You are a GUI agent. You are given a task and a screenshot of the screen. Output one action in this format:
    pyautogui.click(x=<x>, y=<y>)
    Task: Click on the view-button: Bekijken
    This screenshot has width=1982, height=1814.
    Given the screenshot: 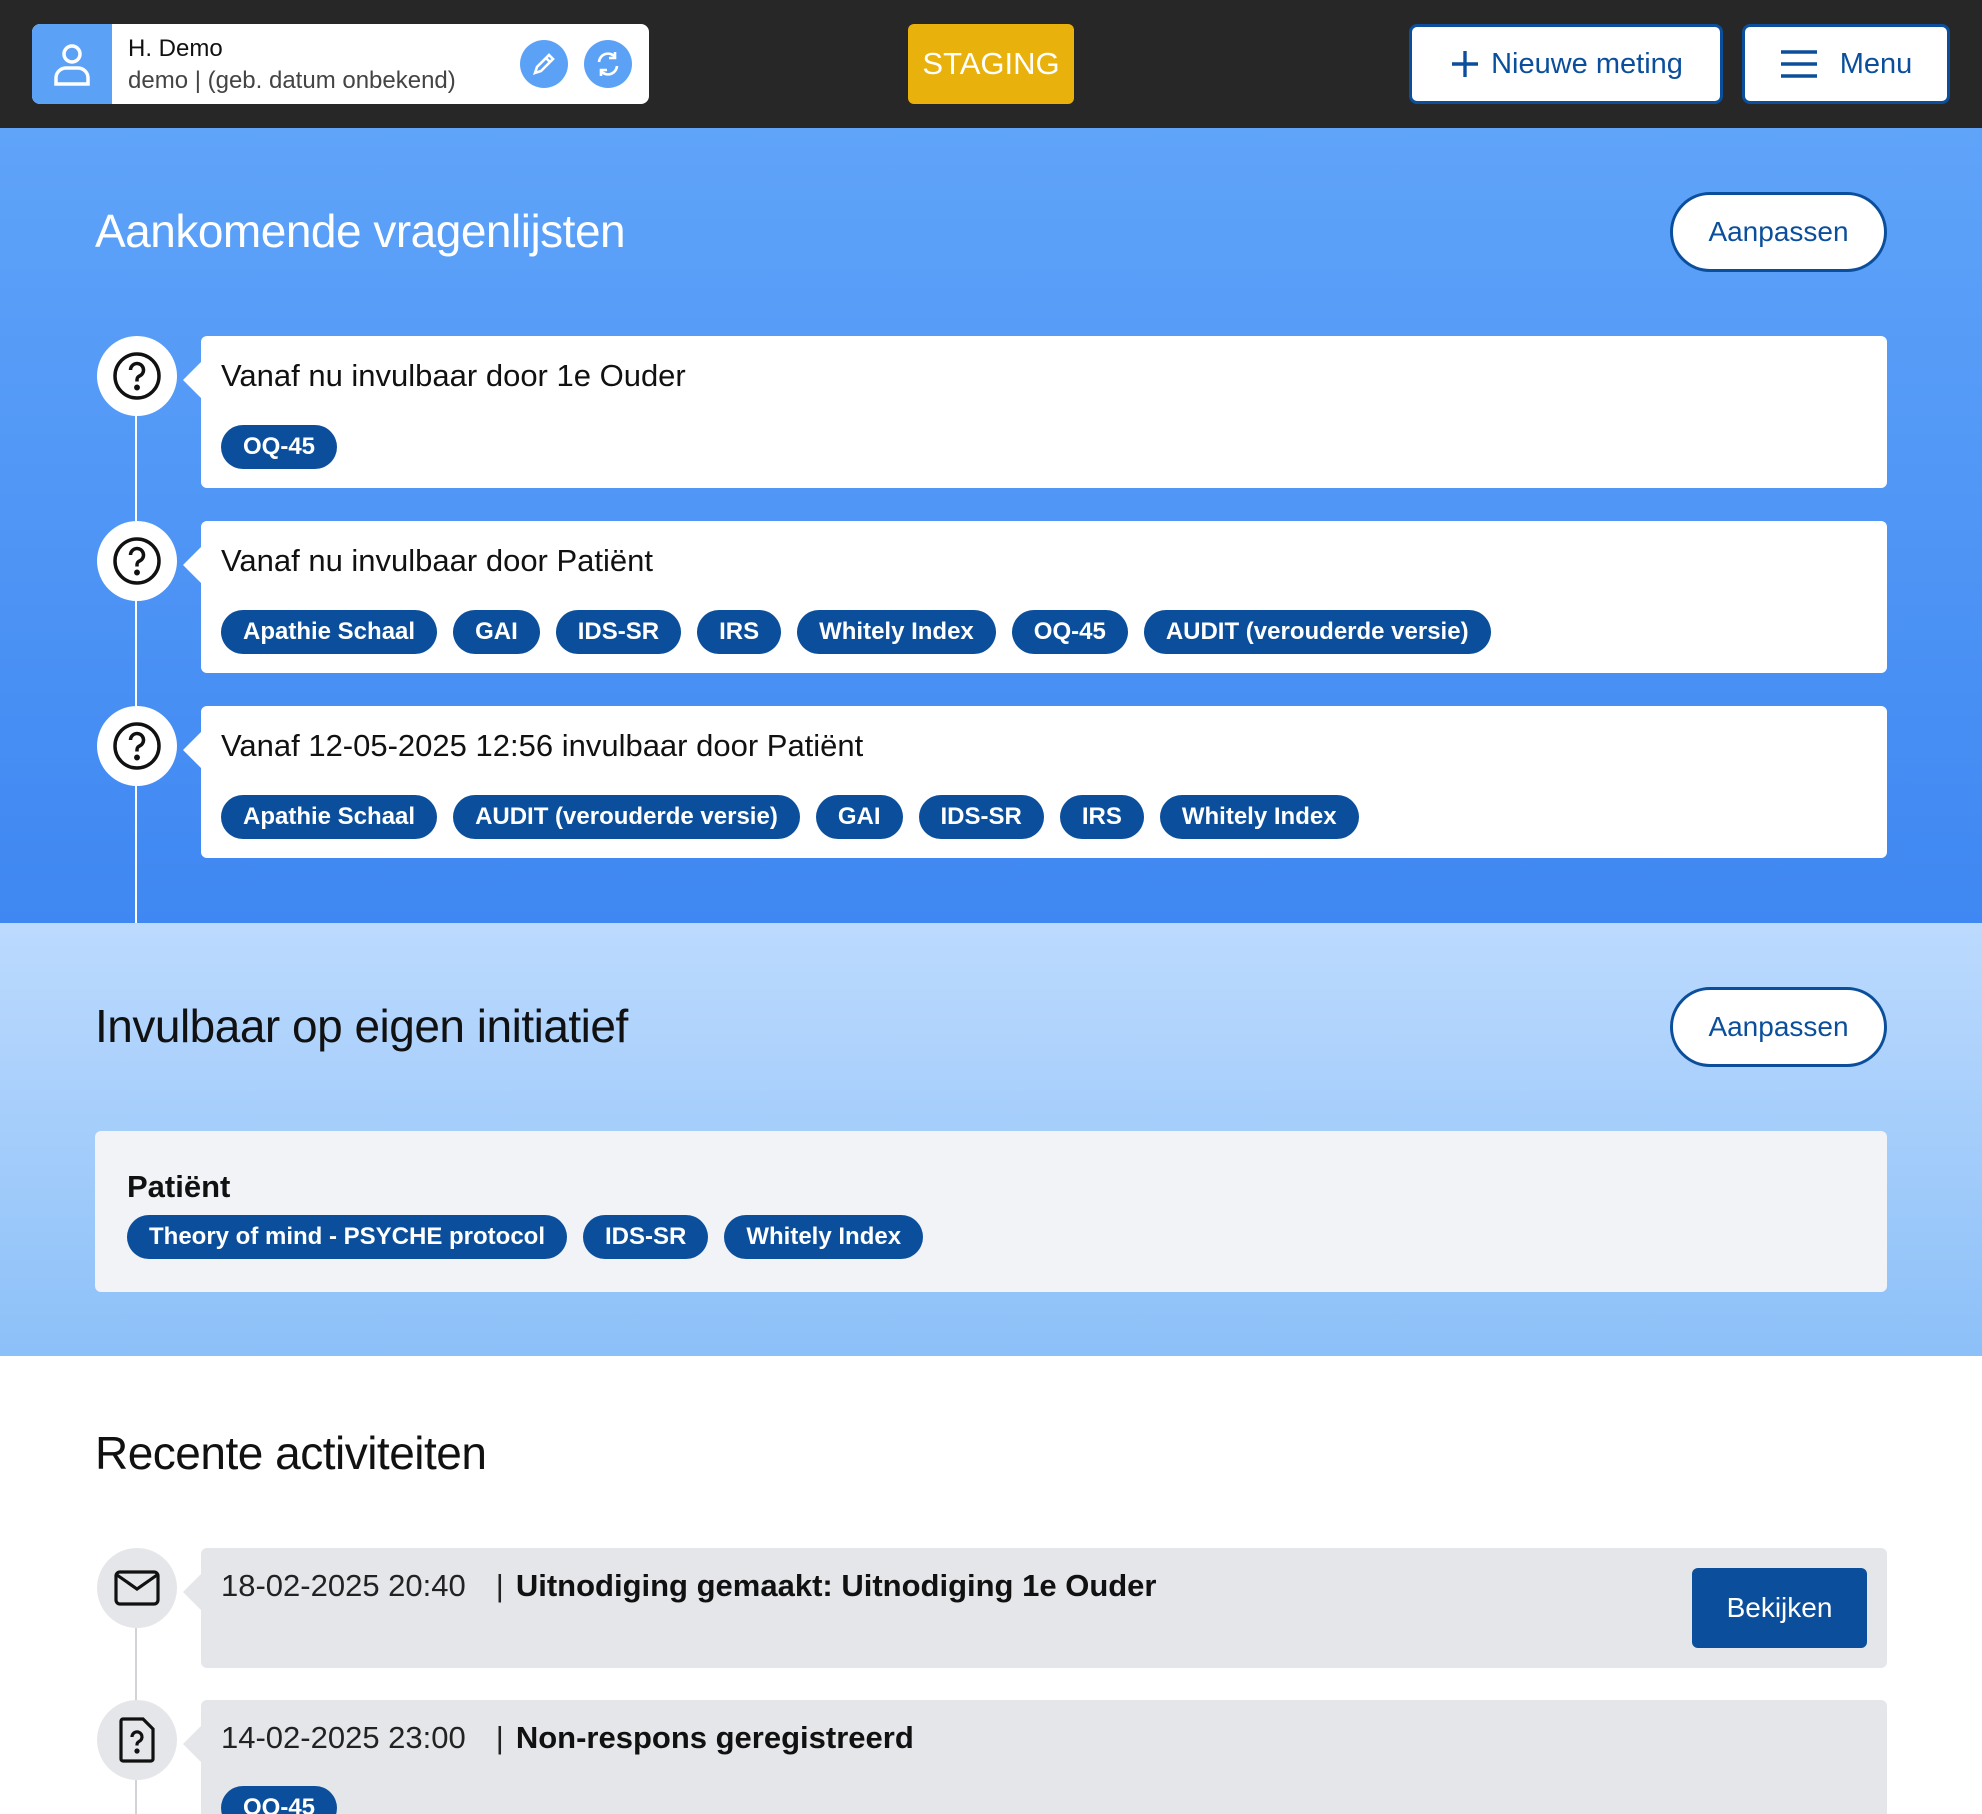 What is the action you would take?
    pyautogui.click(x=1779, y=1608)
    